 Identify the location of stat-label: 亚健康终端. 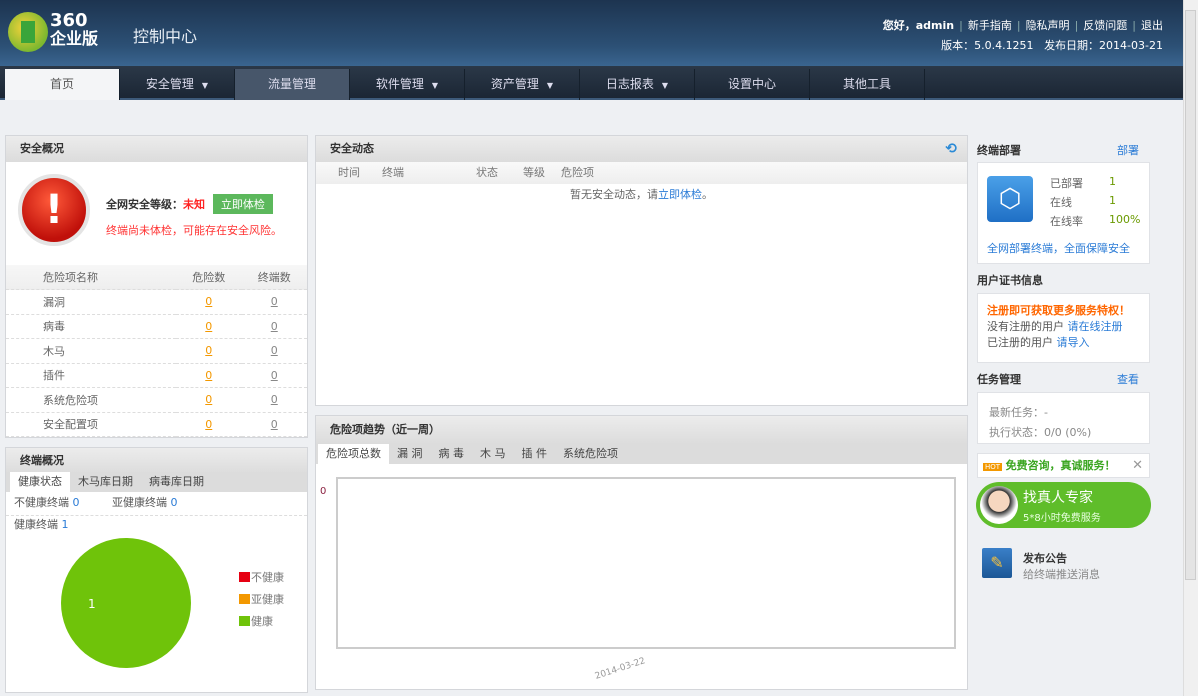
(139, 502).